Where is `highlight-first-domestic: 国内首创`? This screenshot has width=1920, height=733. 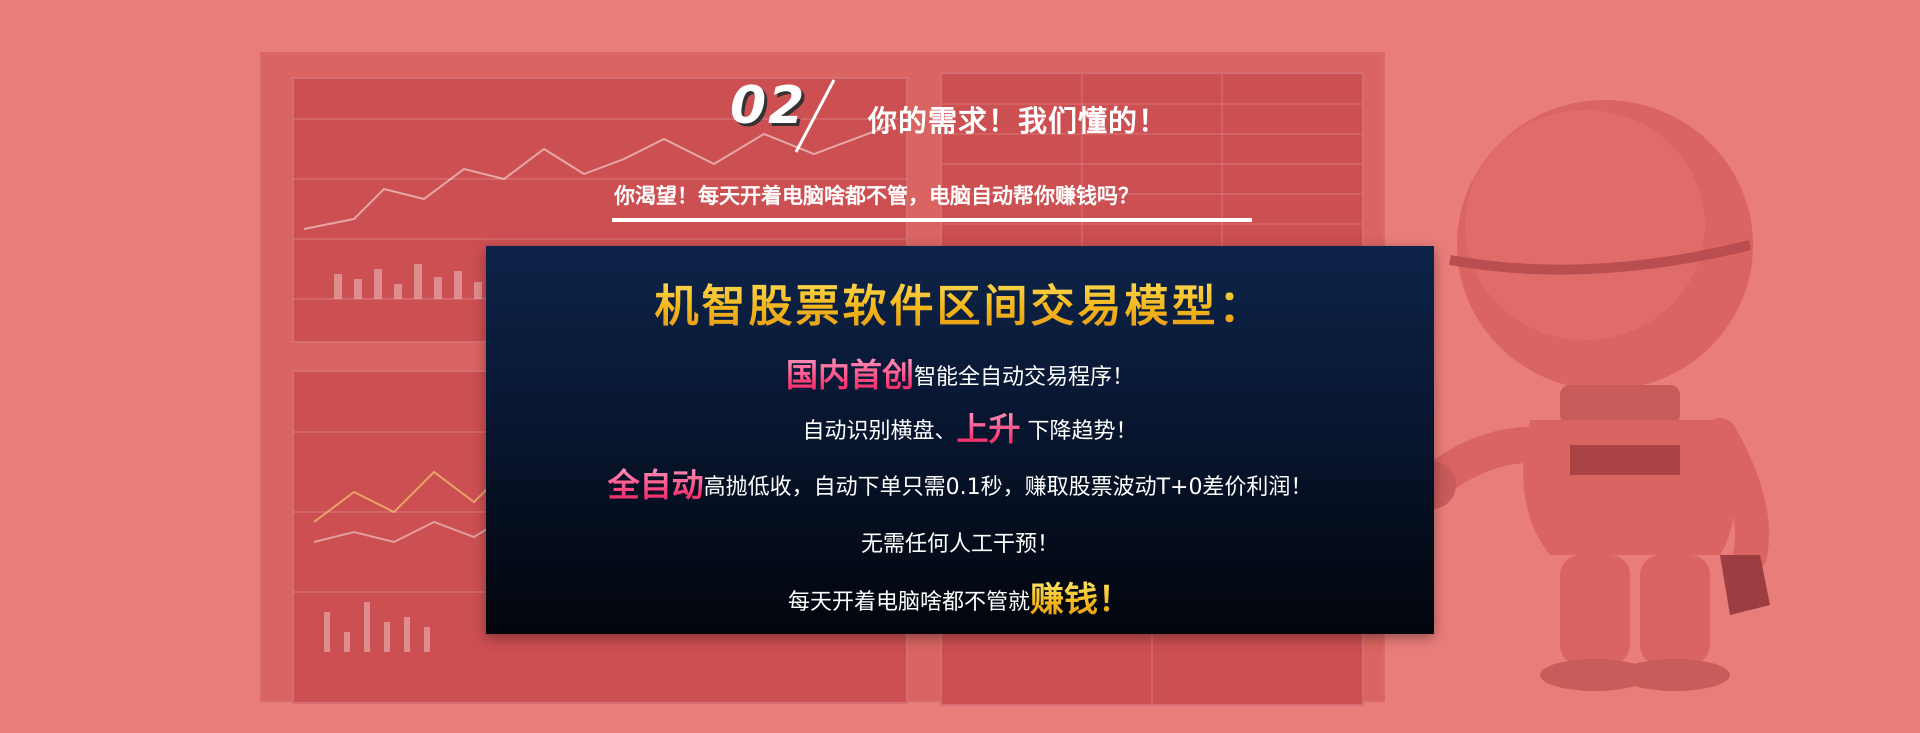
highlight-first-domestic: 国内首创 is located at coordinates (849, 375).